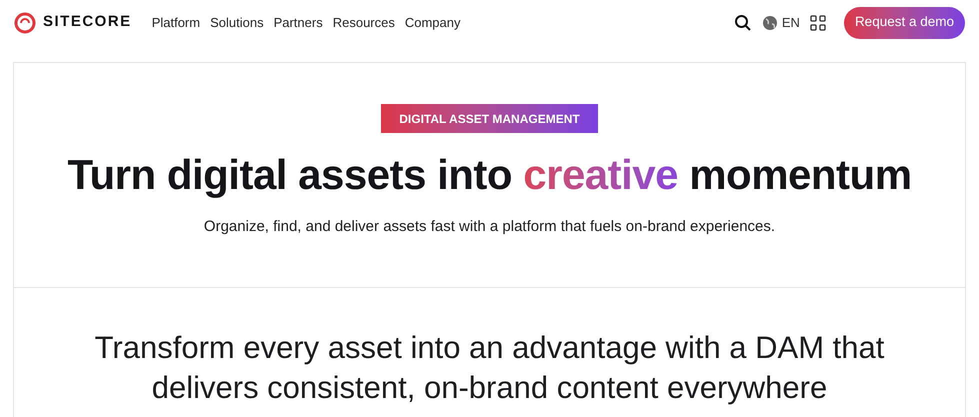 This screenshot has height=417, width=979. Describe the element at coordinates (363, 22) in the screenshot. I see `nav-link: Resources` at that location.